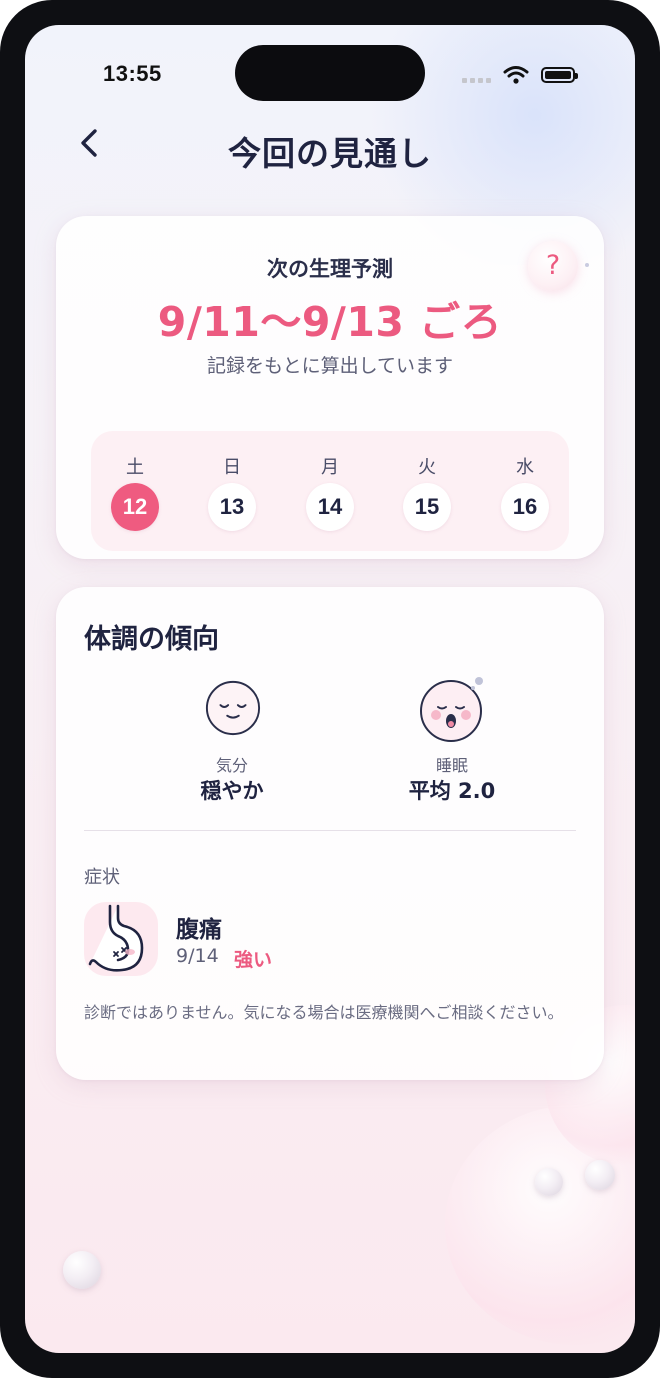  Describe the element at coordinates (525, 467) in the screenshot. I see `weekday-label: 水` at that location.